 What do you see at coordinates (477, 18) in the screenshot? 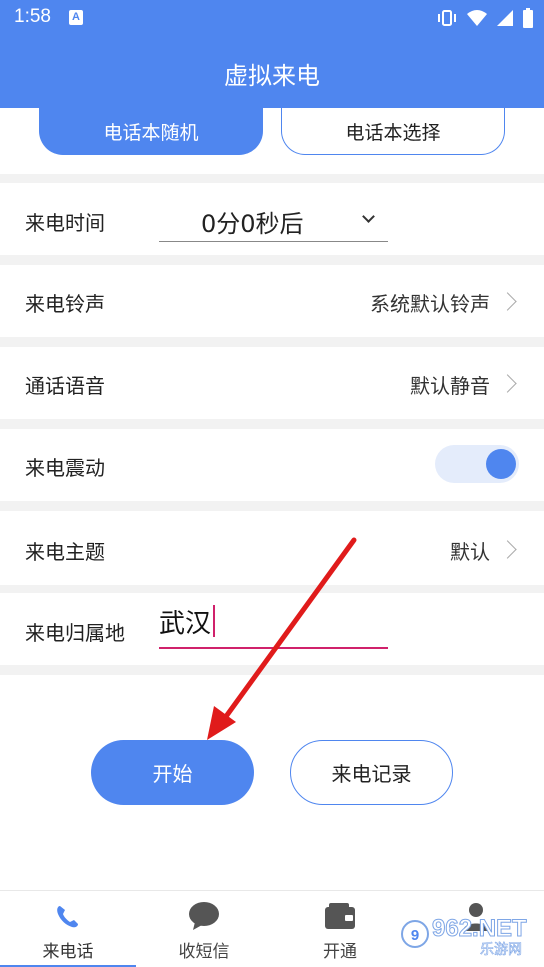
I see `wifi-icon` at bounding box center [477, 18].